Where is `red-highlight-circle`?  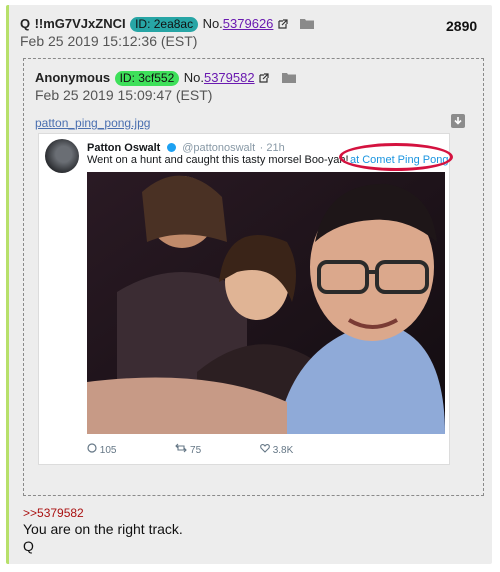
red-highlight-circle is located at coordinates (396, 157).